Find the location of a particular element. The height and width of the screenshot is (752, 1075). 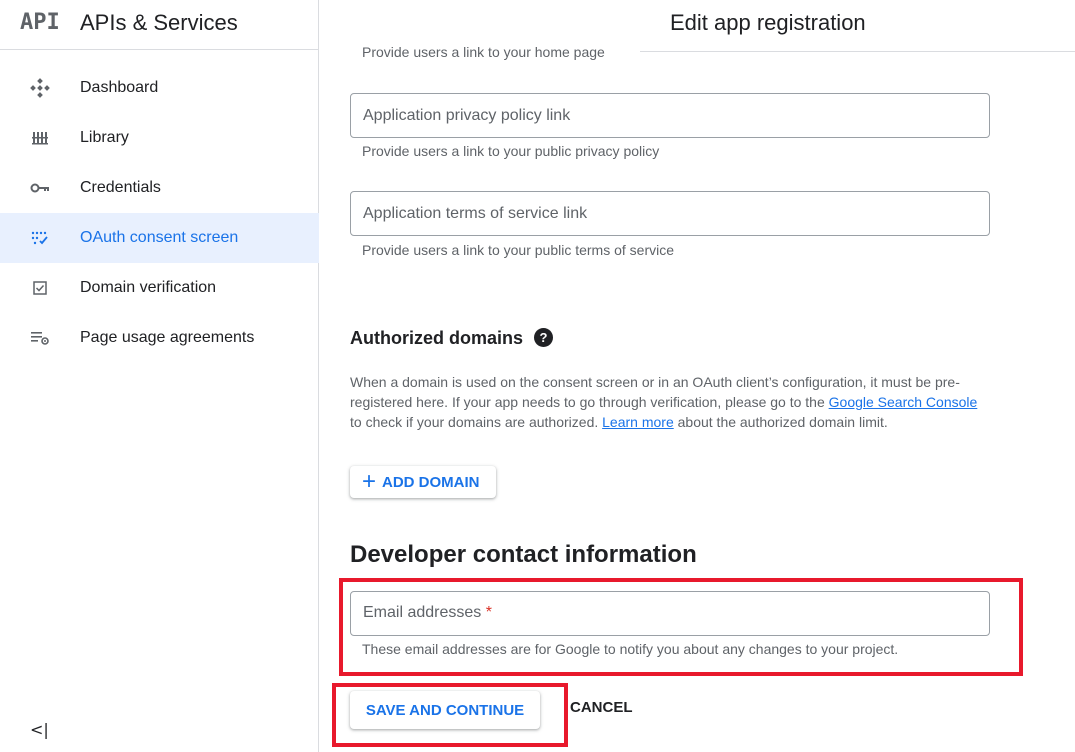

sidebar-item-oauth-consent-screen: OAuth consent screen is located at coordinates (159, 238).